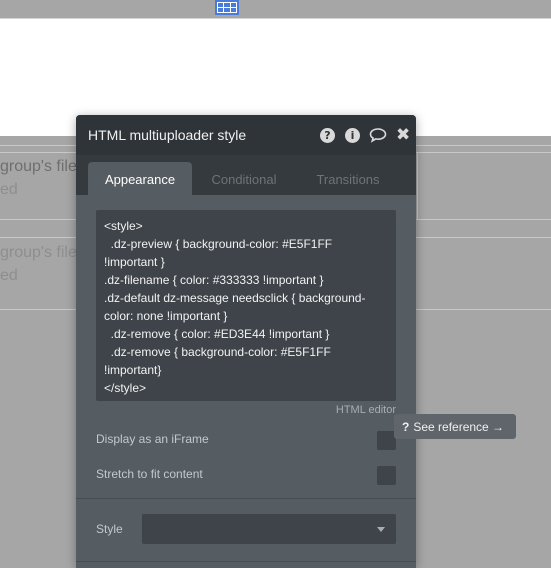  What do you see at coordinates (348, 178) in the screenshot?
I see `tab-transitions: Transitions` at bounding box center [348, 178].